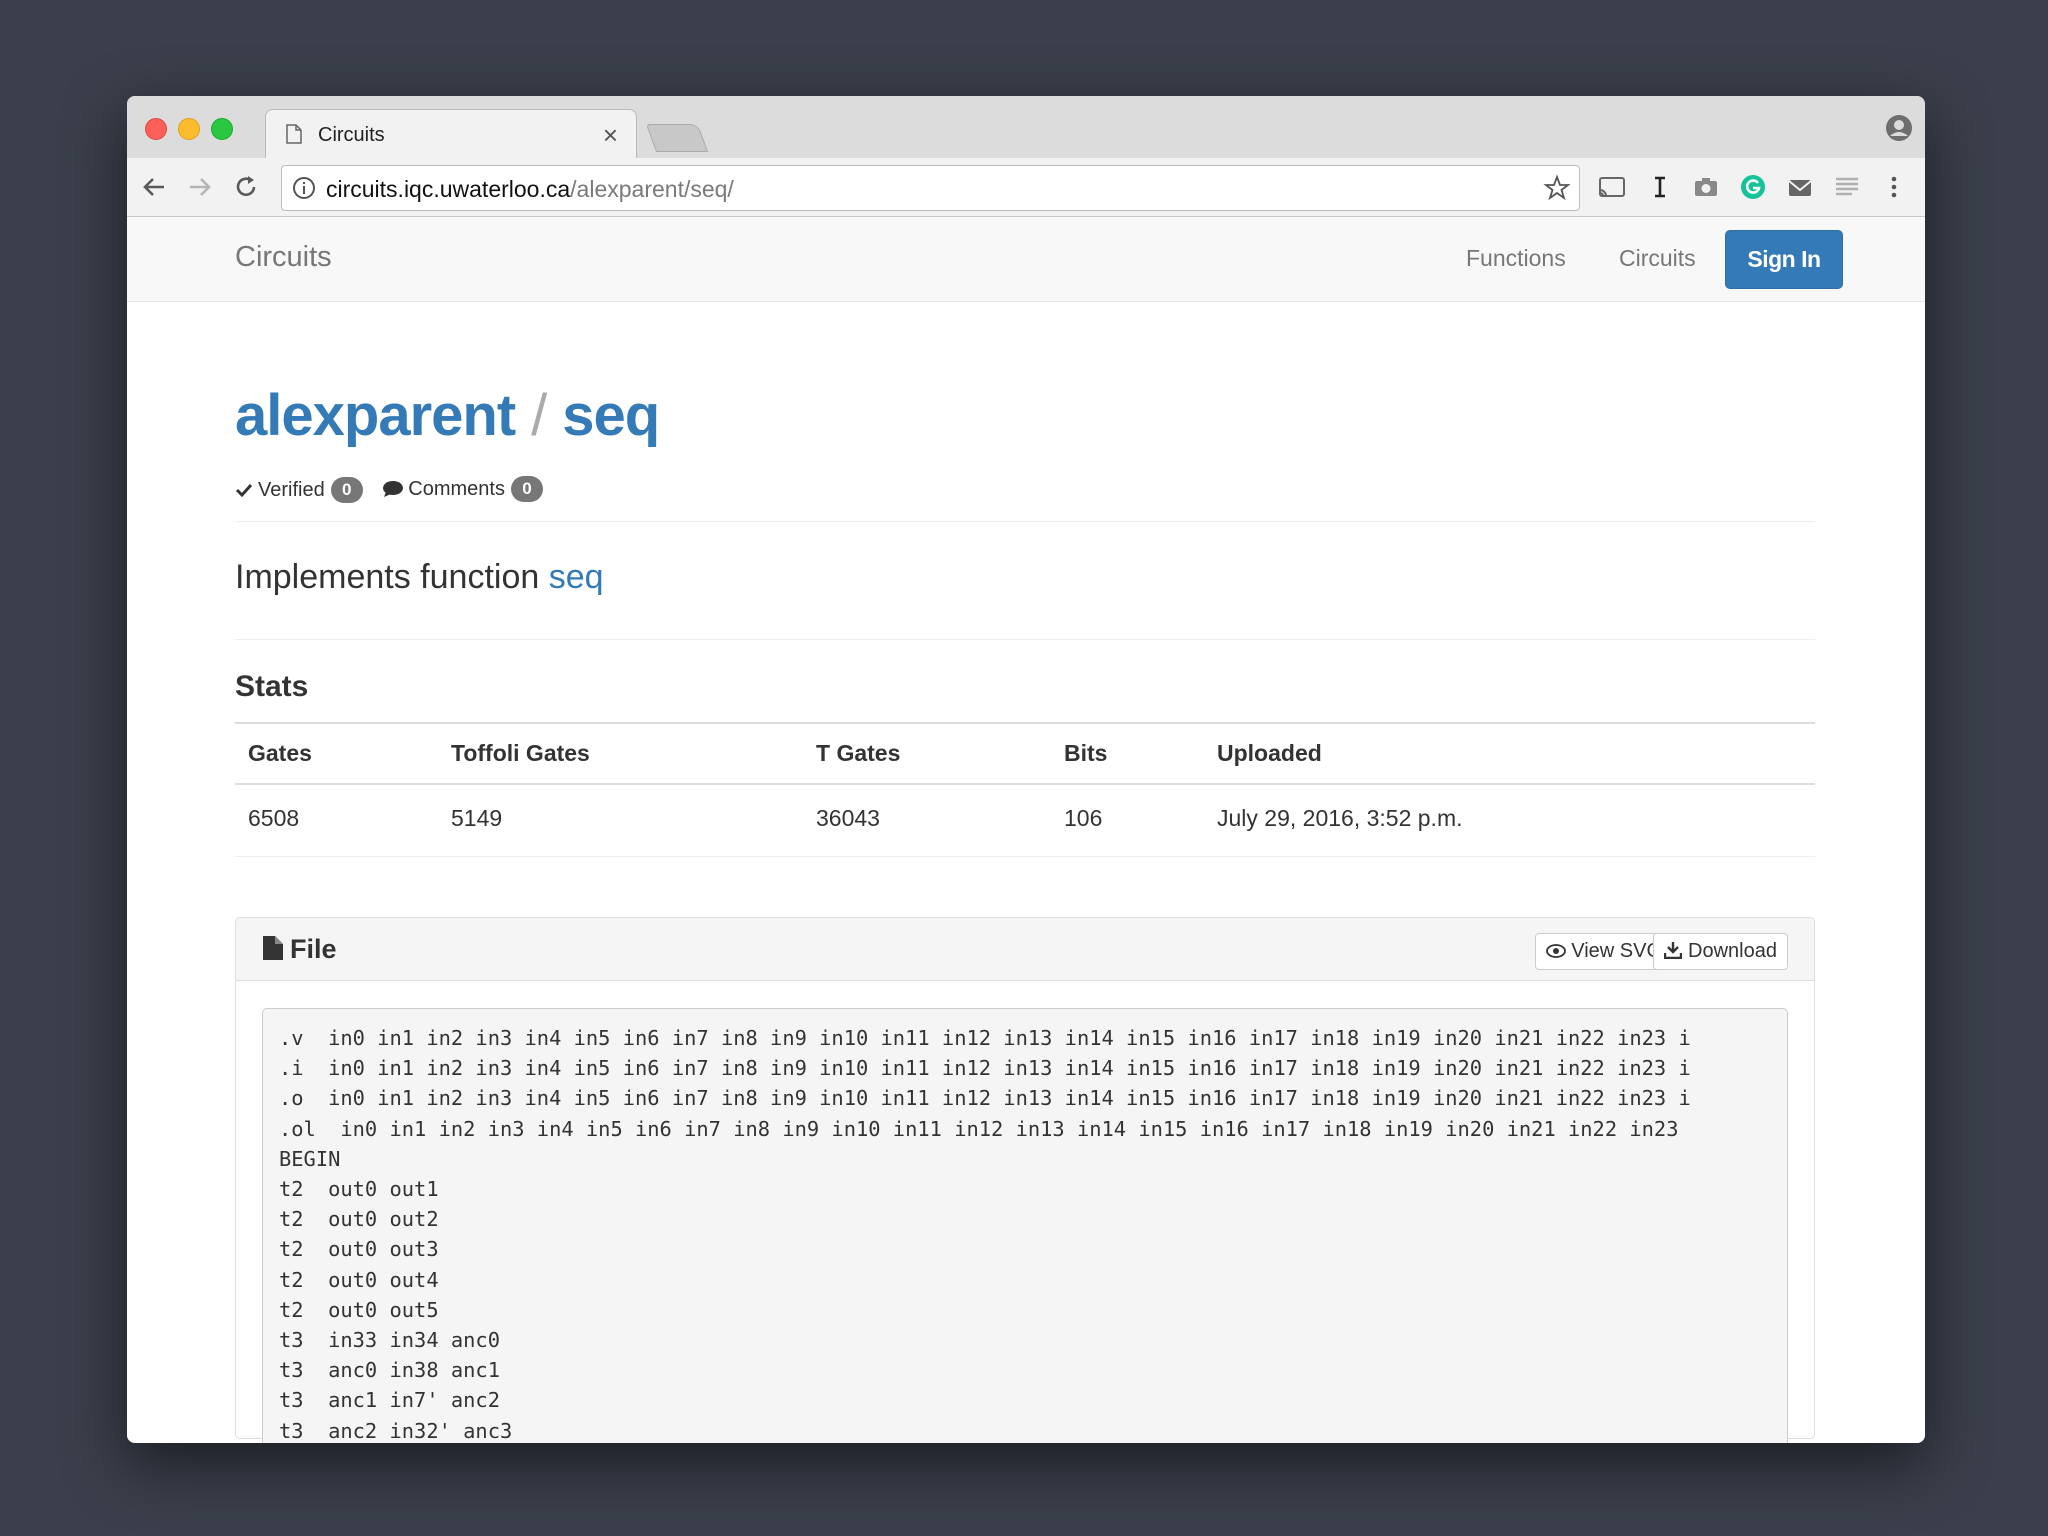  Describe the element at coordinates (1509, 753) in the screenshot. I see `col-uploaded: Uploaded` at that location.